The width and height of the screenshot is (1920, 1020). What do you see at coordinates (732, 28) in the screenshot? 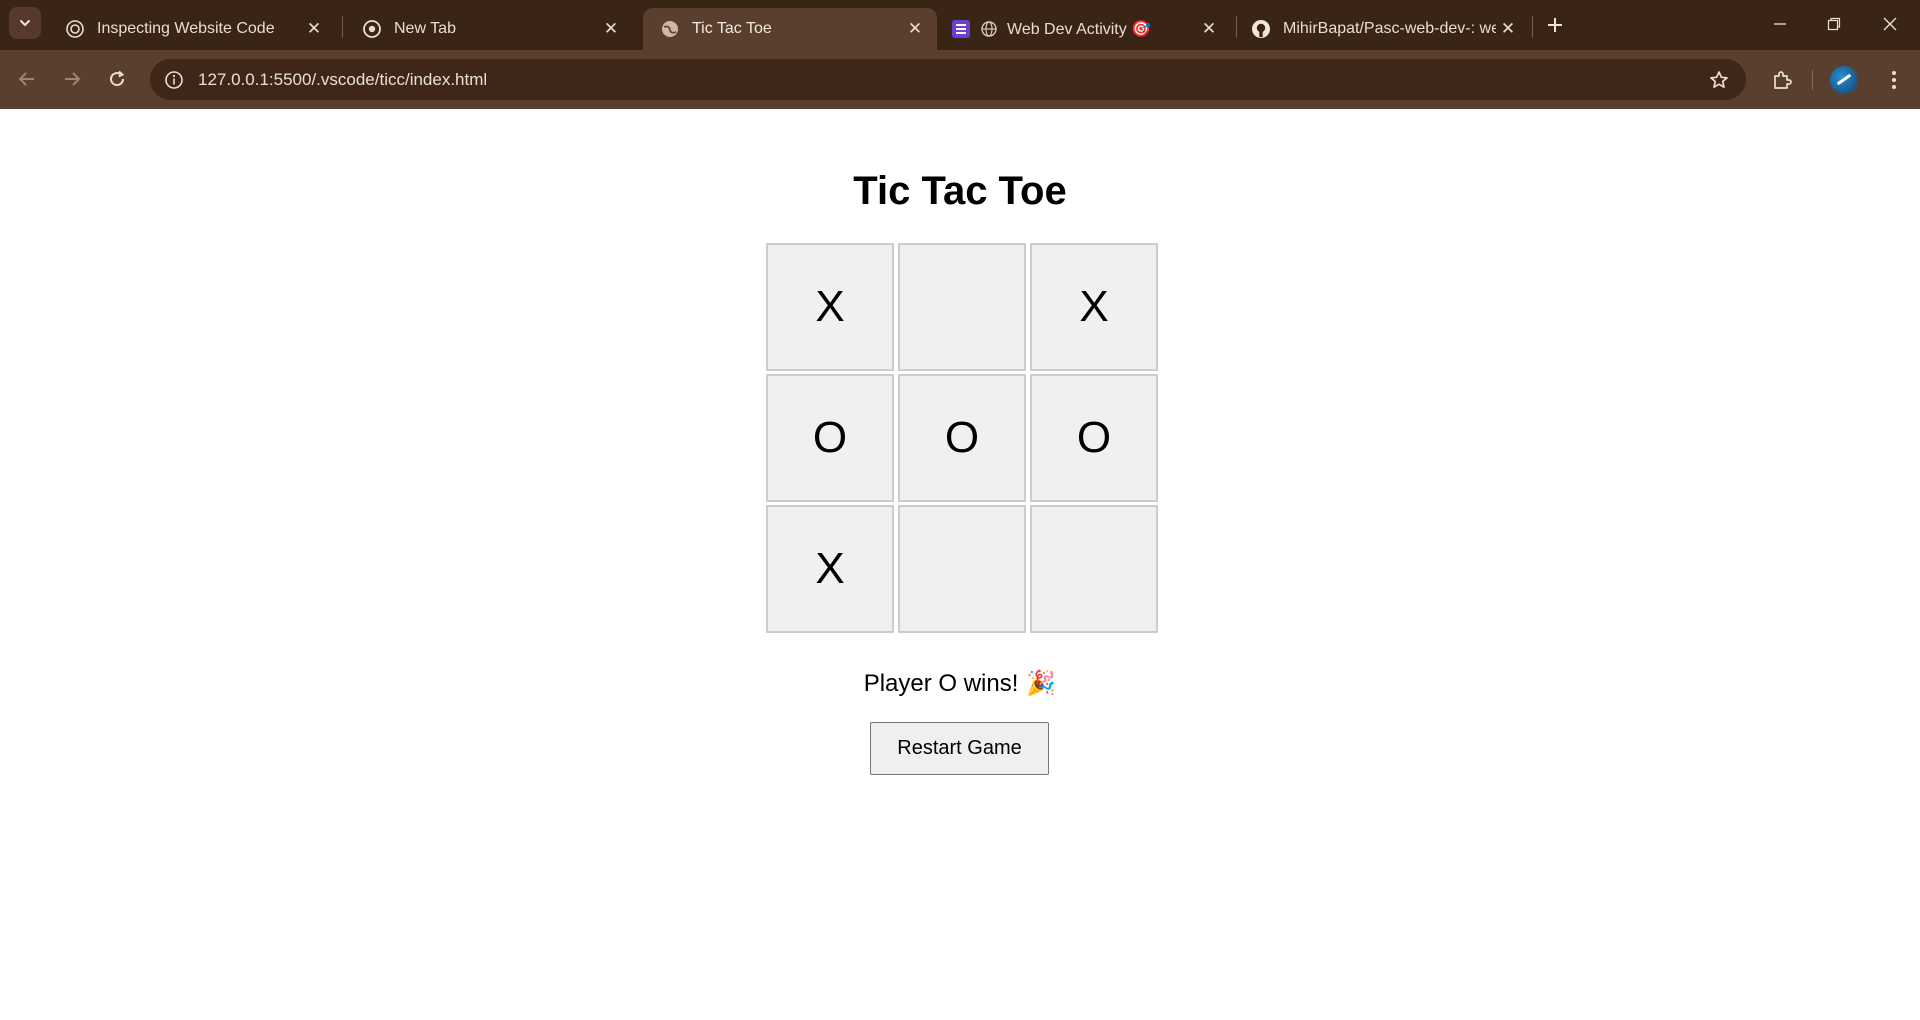
I see `tab-title: Tic Tac Toe` at bounding box center [732, 28].